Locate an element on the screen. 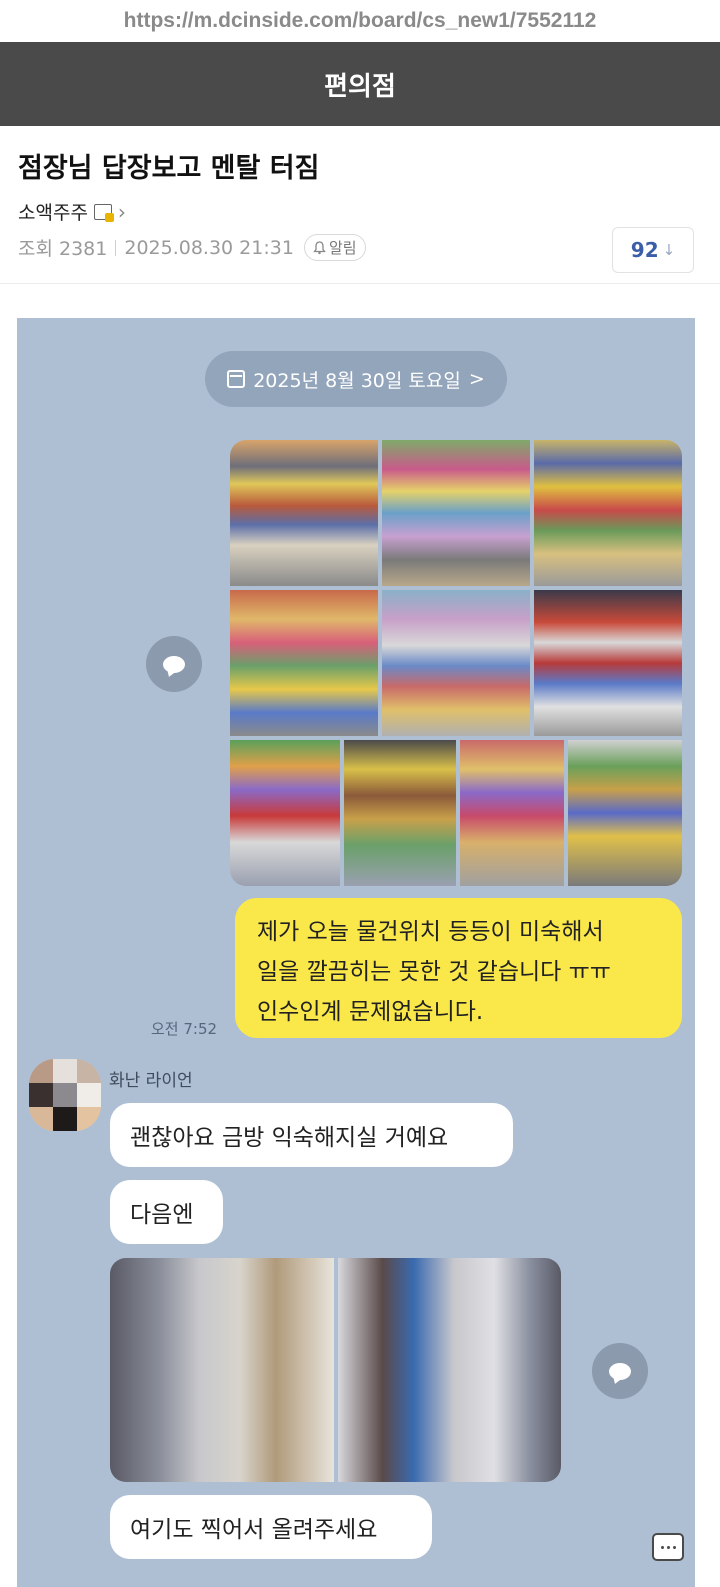 This screenshot has width=720, height=1587. reply-bubble: 괜찮아요 금방 익숙해지실 거예요 is located at coordinates (311, 1135).